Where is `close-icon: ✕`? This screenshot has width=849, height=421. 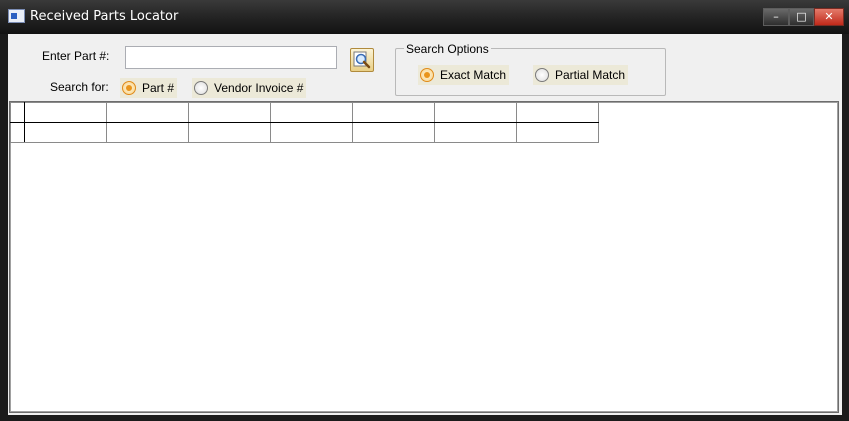
close-icon: ✕ is located at coordinates (829, 16).